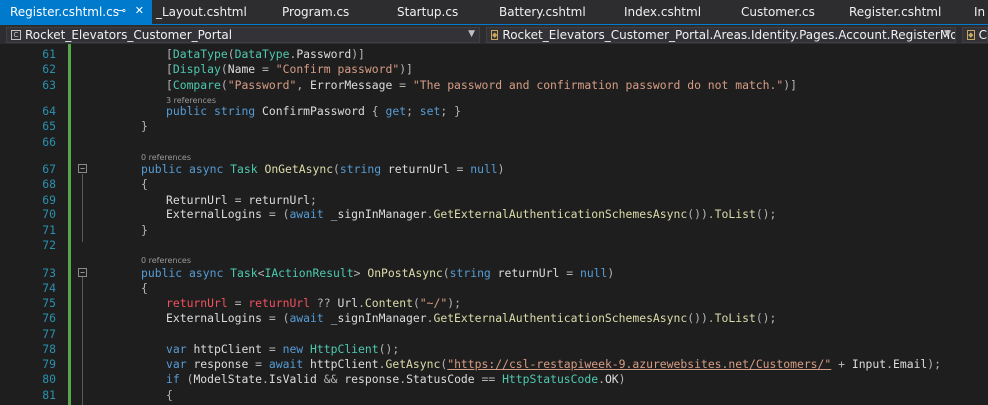 The width and height of the screenshot is (988, 405). I want to click on tab-register-cshtml: Register.cshtml, so click(908, 12).